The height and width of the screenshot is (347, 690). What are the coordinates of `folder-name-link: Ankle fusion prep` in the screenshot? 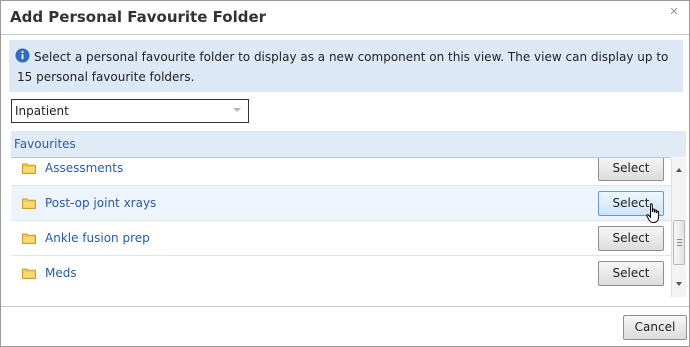 It's located at (97, 238).